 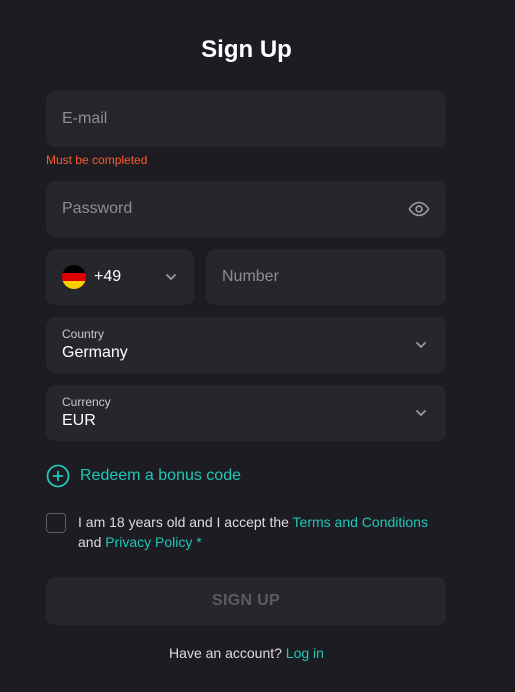 What do you see at coordinates (148, 542) in the screenshot?
I see `privacy-policy-link: Privacy Policy` at bounding box center [148, 542].